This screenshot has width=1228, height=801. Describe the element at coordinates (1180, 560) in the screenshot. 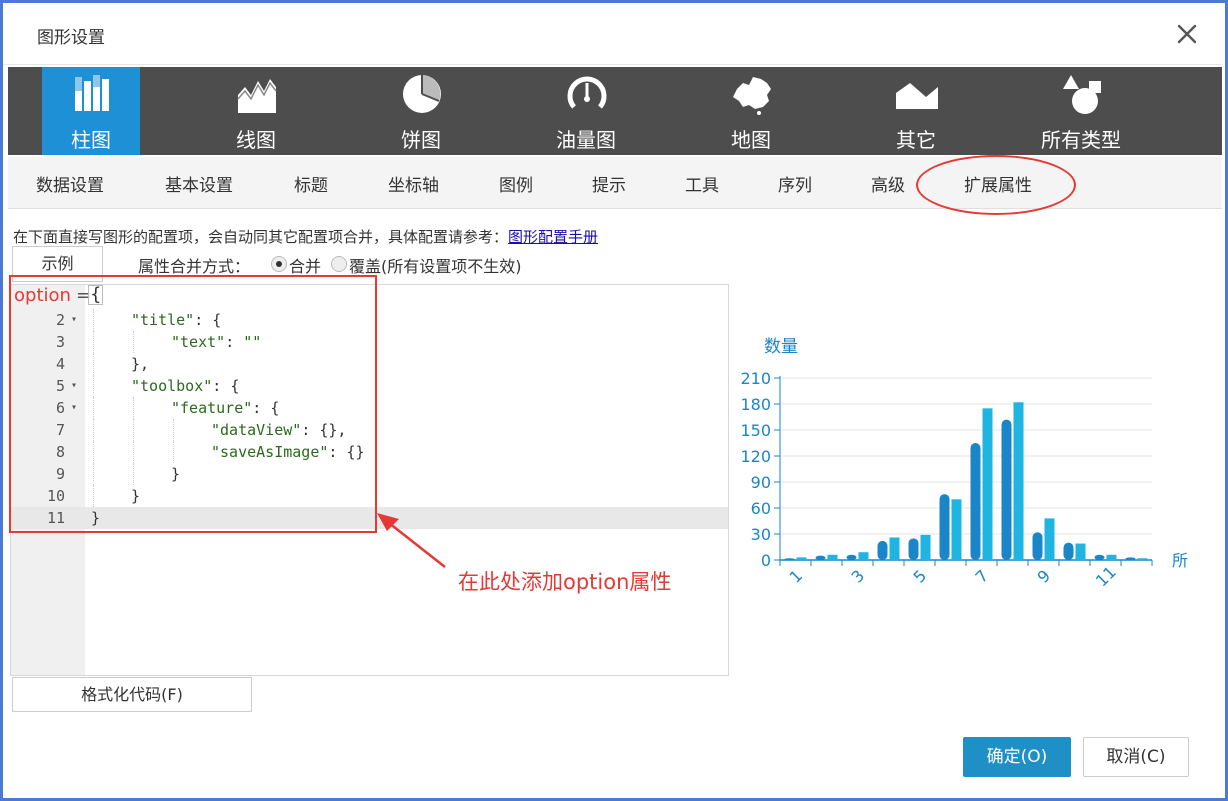

I see `x-axis-label: 所` at that location.